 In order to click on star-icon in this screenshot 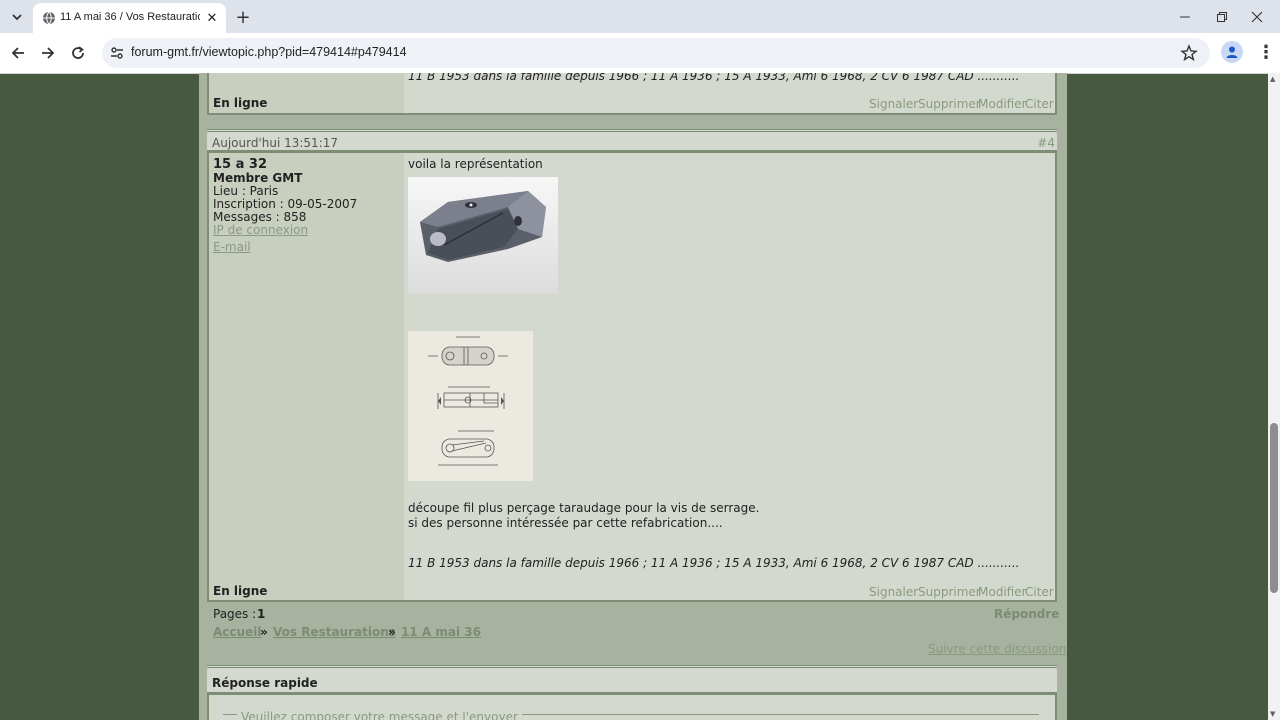, I will do `click(1189, 53)`.